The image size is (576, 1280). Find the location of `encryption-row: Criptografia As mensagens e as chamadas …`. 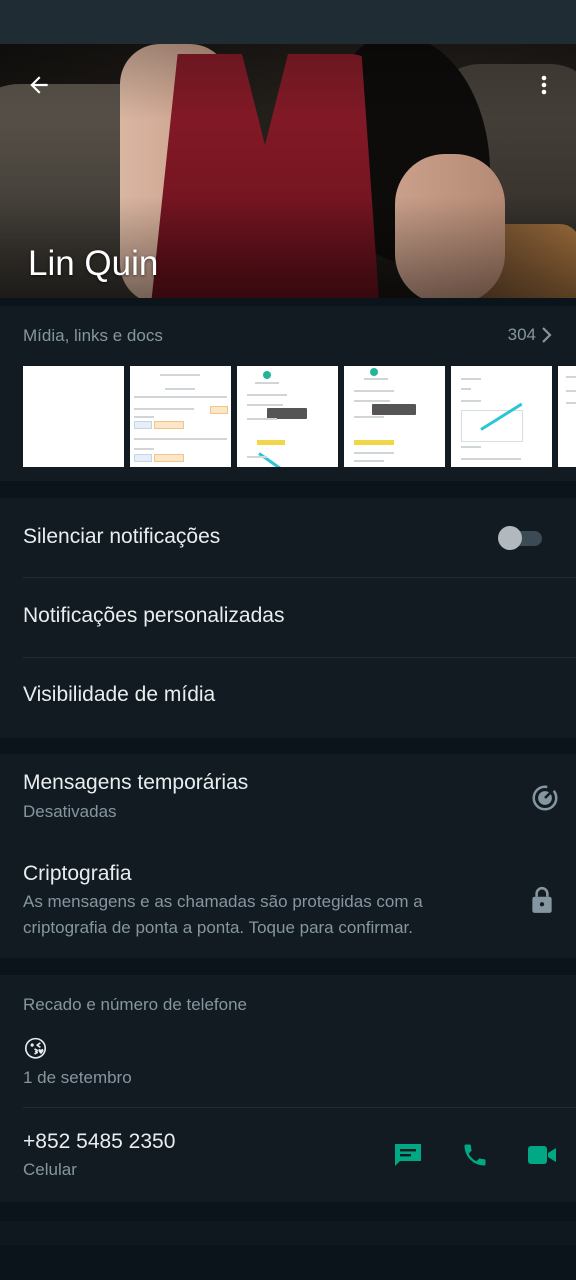

encryption-row: Criptografia As mensagens e as chamadas … is located at coordinates (288, 902).